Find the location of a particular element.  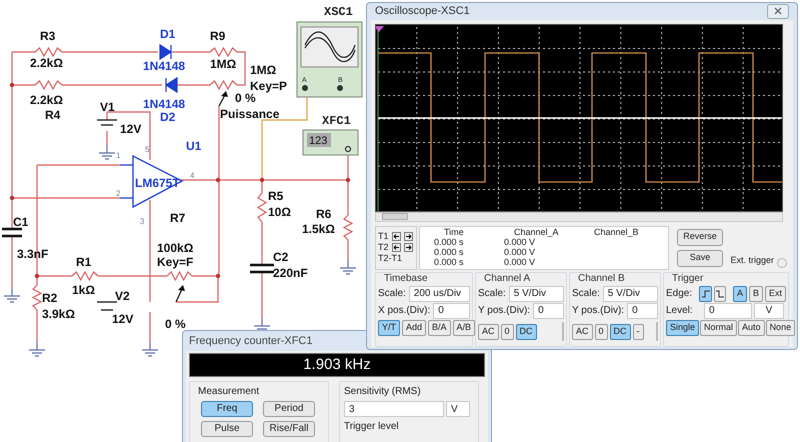

component-label: R2 is located at coordinates (50, 298).